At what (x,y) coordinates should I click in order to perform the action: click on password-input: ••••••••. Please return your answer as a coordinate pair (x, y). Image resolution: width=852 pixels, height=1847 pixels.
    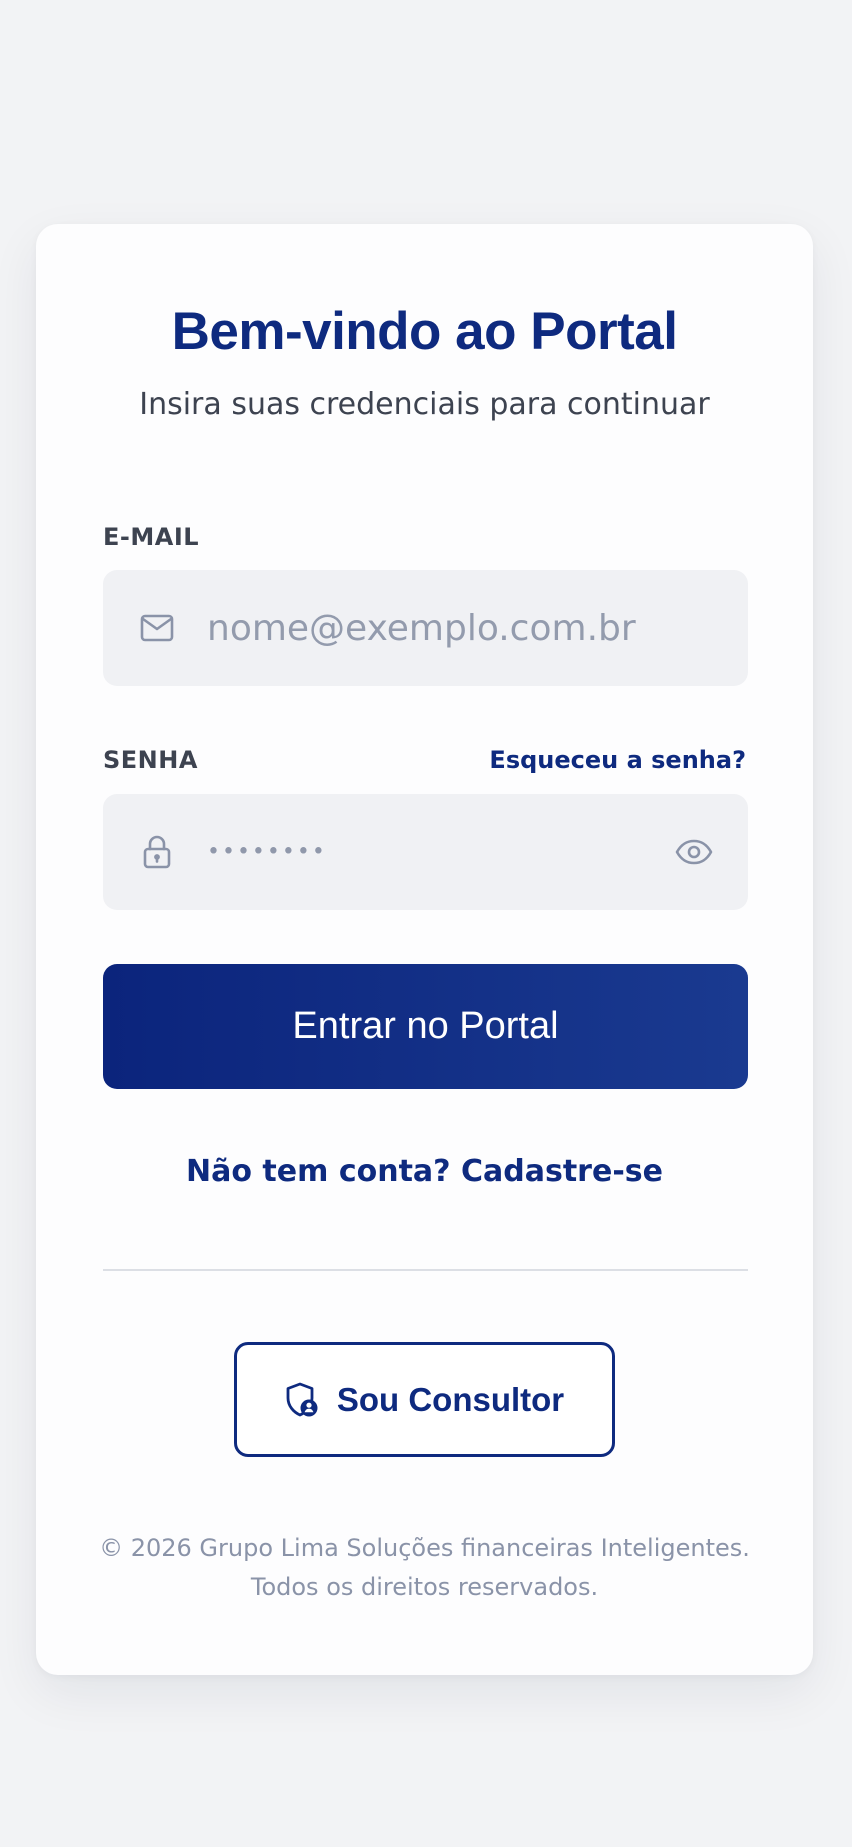
    Looking at the image, I should click on (267, 852).